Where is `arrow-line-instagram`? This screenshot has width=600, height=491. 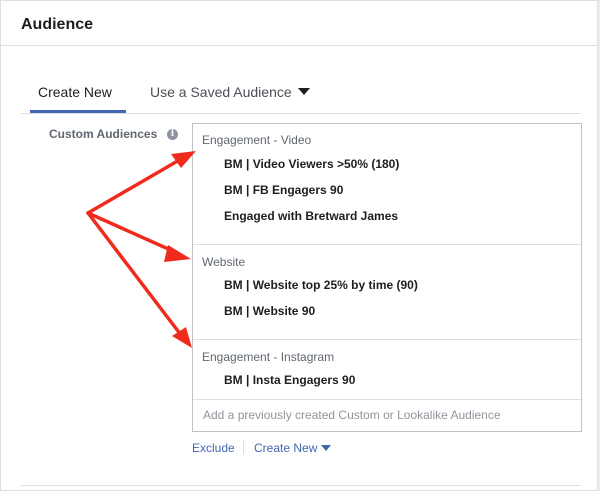
arrow-line-instagram is located at coordinates (134, 274).